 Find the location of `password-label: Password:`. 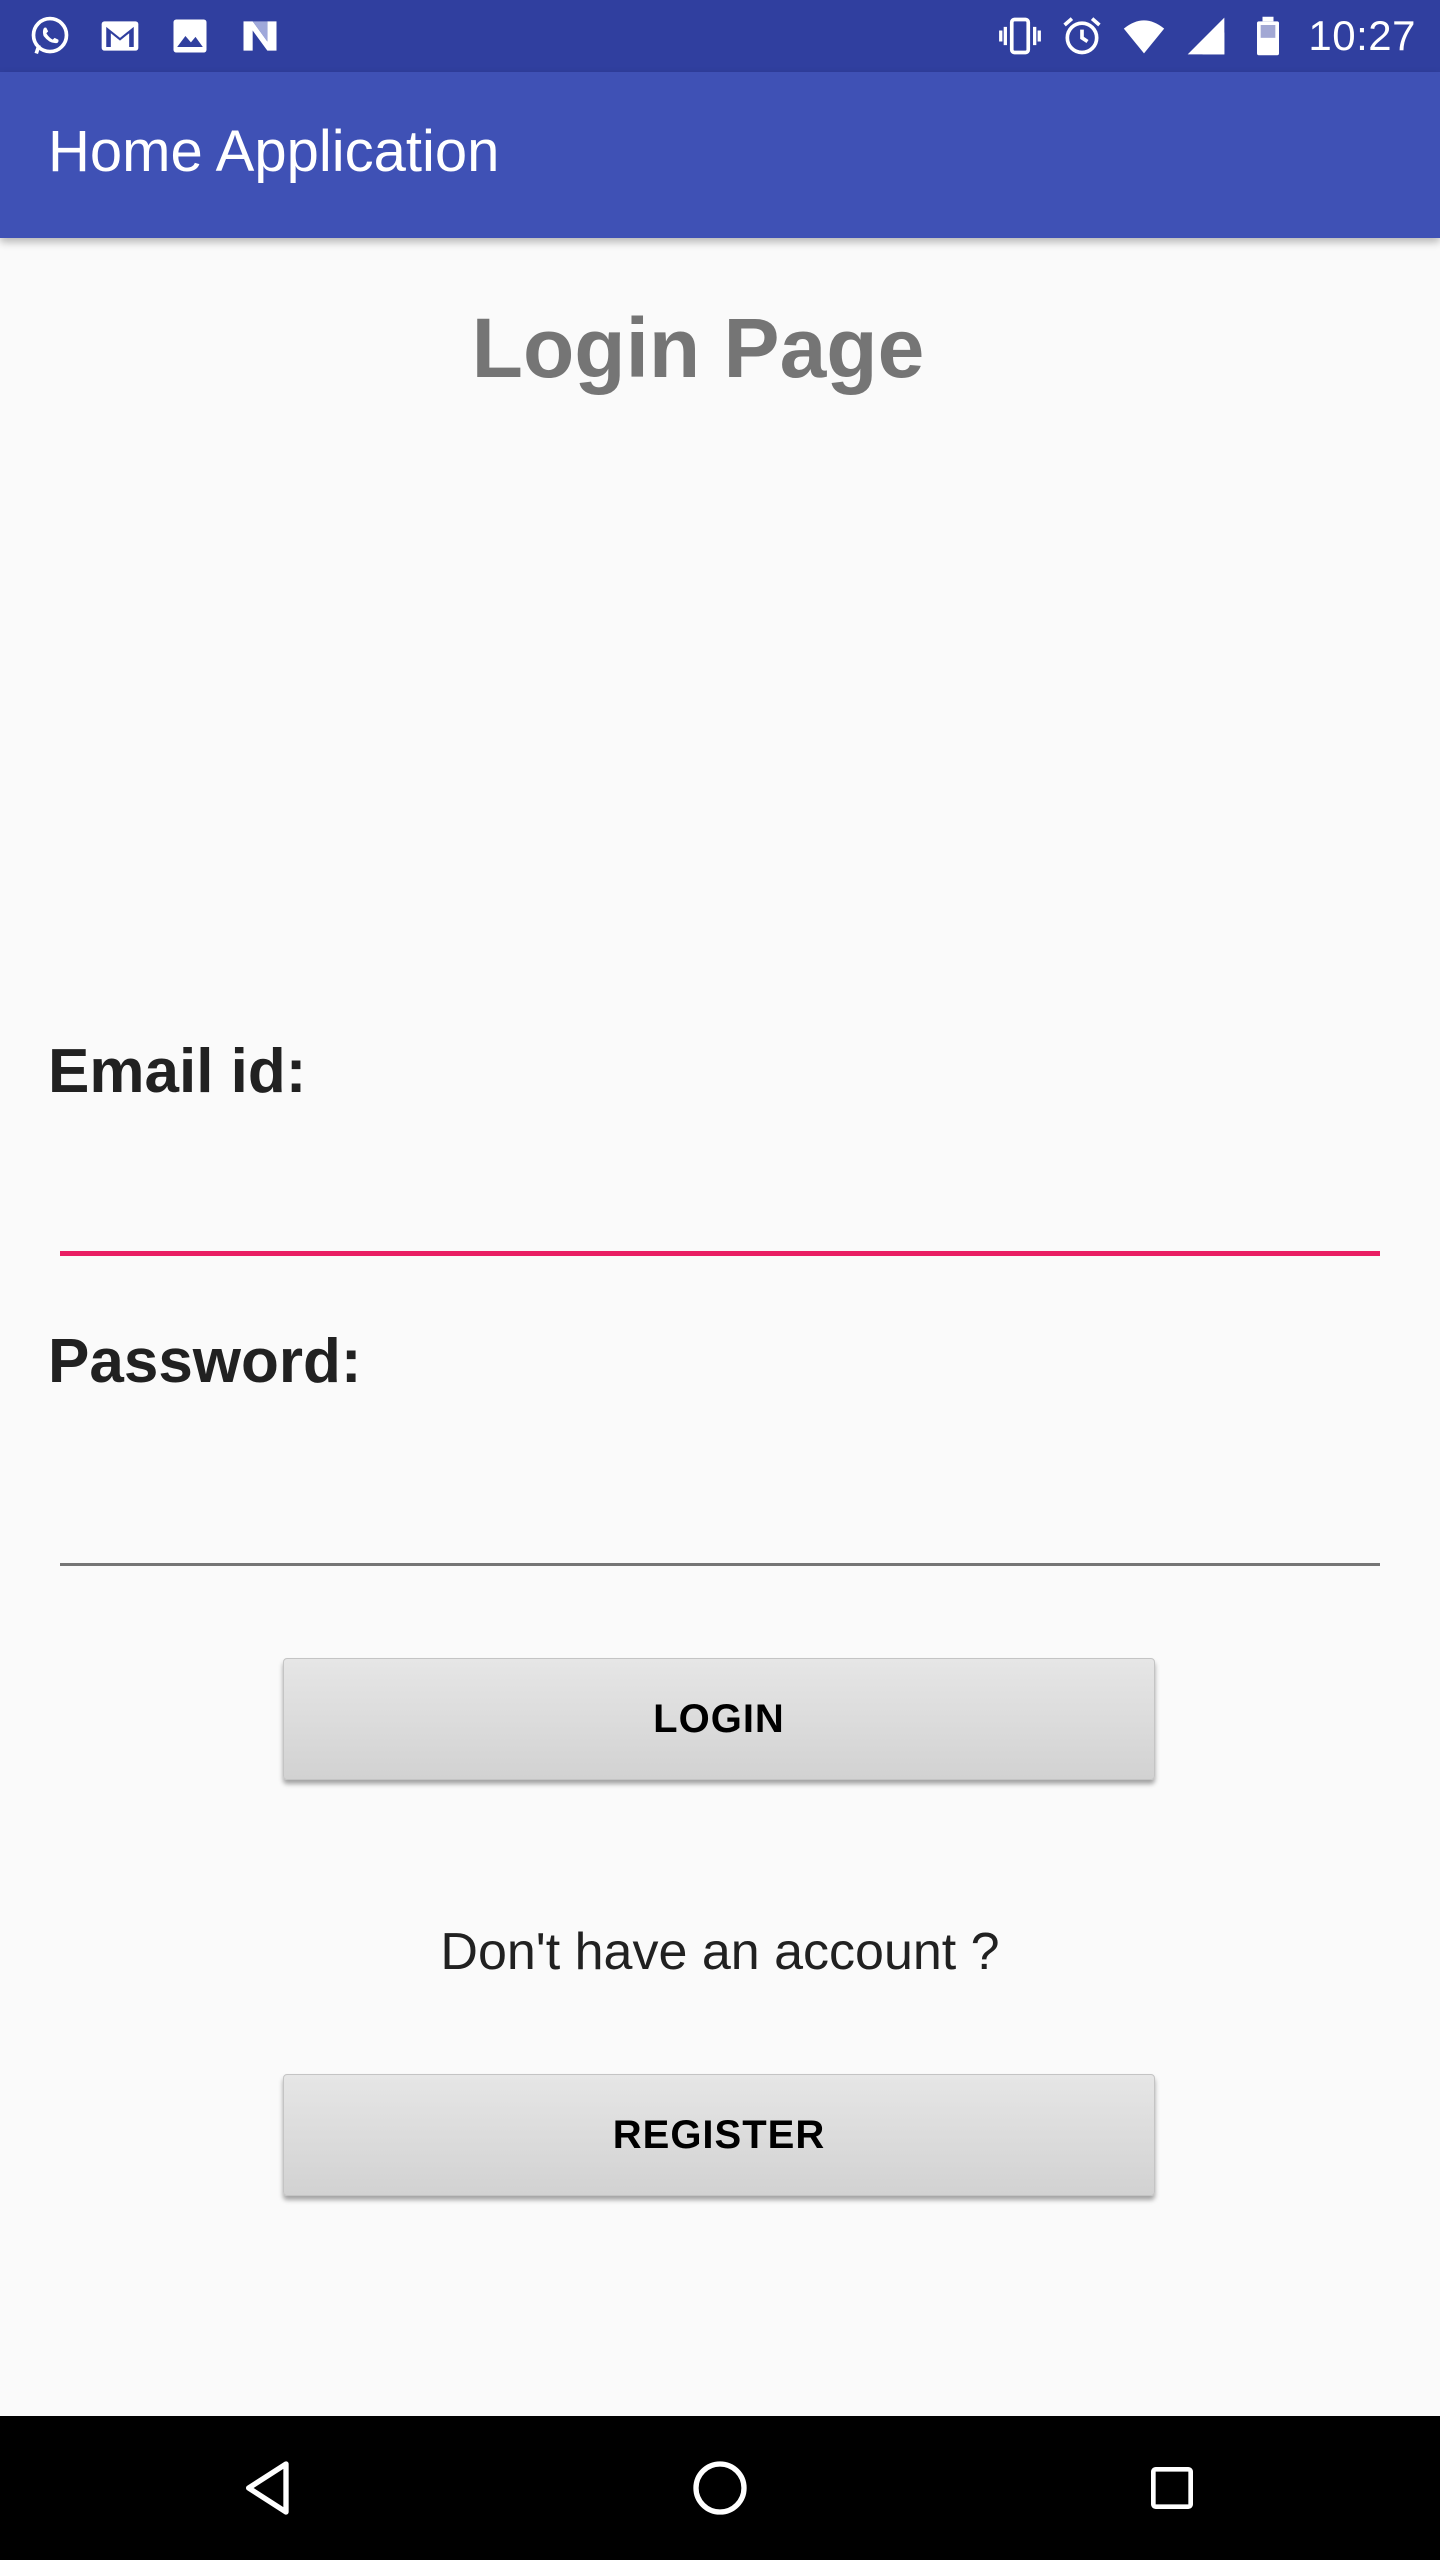

password-label: Password: is located at coordinates (205, 1361).